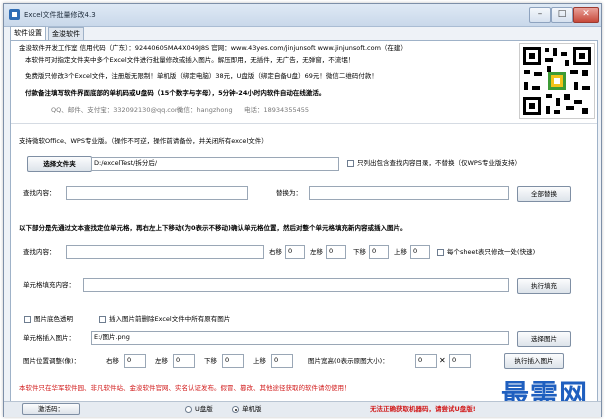 This screenshot has width=605, height=419. Describe the element at coordinates (300, 338) in the screenshot. I see `image-path-input: E:/图片.png` at that location.